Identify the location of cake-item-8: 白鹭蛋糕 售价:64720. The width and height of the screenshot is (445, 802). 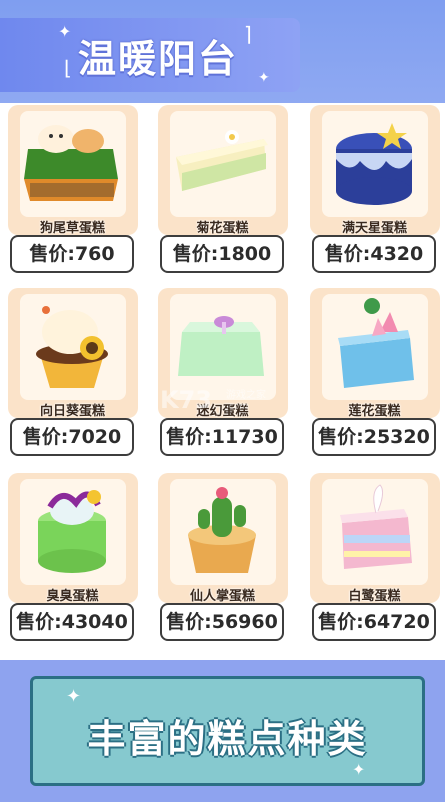
(374, 560).